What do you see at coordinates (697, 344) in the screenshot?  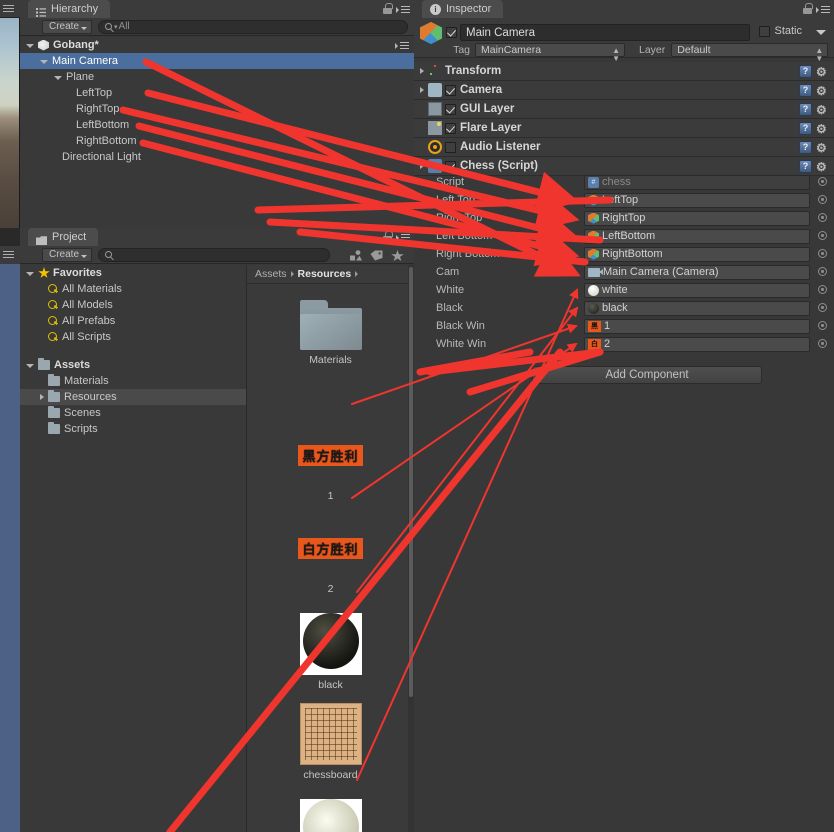 I see `property-object-field: 白2` at bounding box center [697, 344].